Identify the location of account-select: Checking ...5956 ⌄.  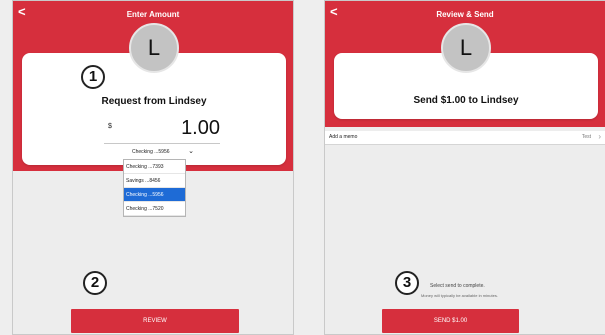
(163, 152).